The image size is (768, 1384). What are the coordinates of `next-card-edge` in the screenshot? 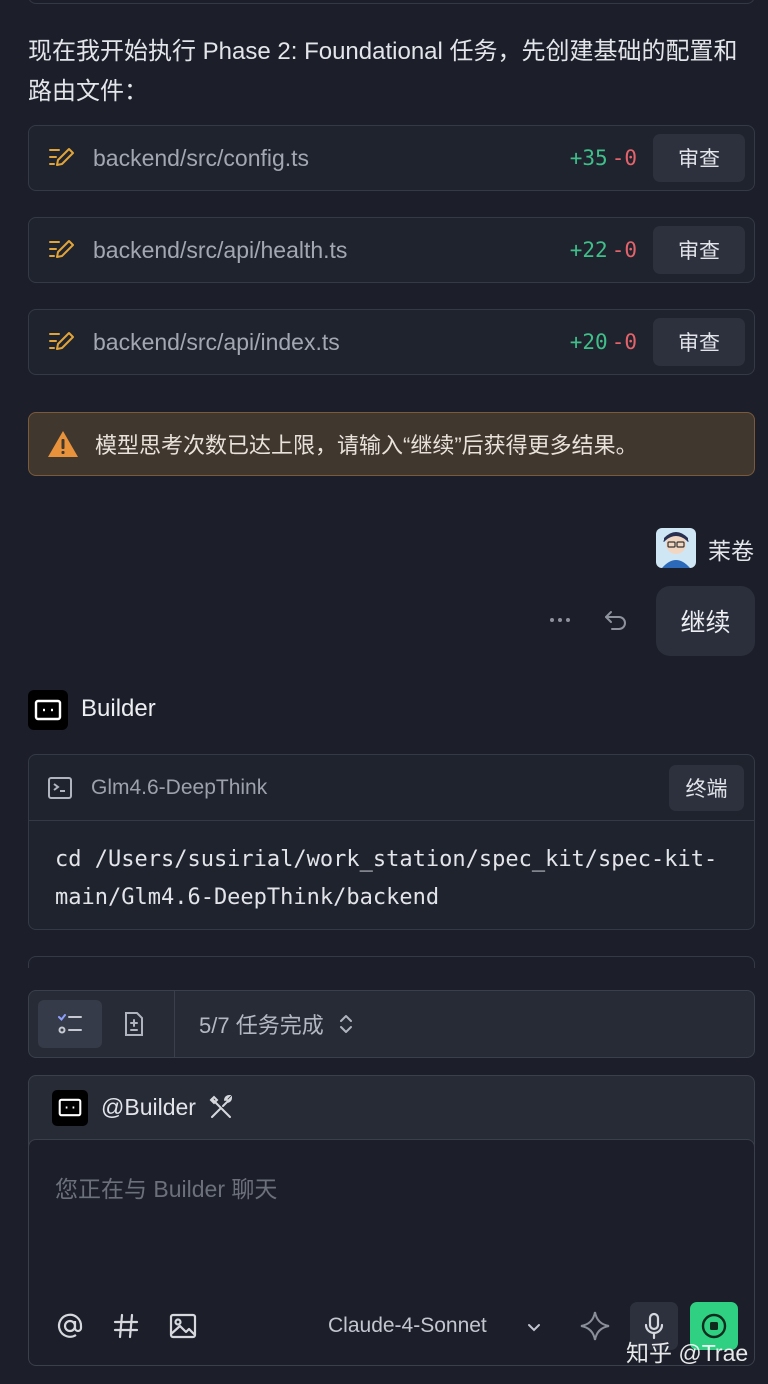 It's located at (391, 962).